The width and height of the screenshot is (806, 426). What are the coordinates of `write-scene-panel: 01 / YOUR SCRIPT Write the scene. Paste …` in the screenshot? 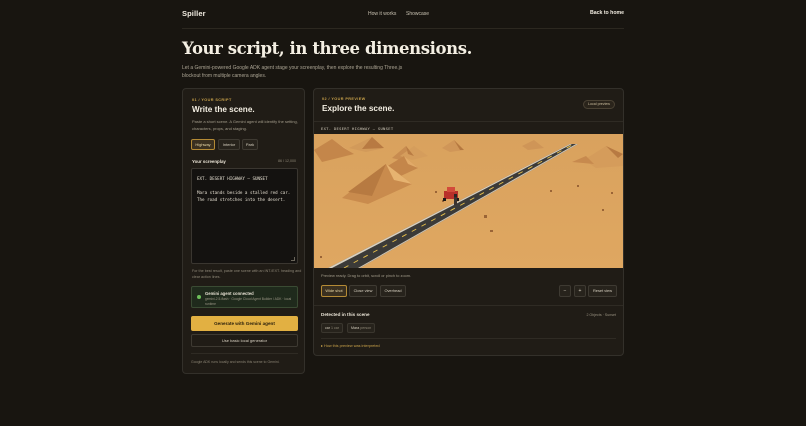 It's located at (243, 231).